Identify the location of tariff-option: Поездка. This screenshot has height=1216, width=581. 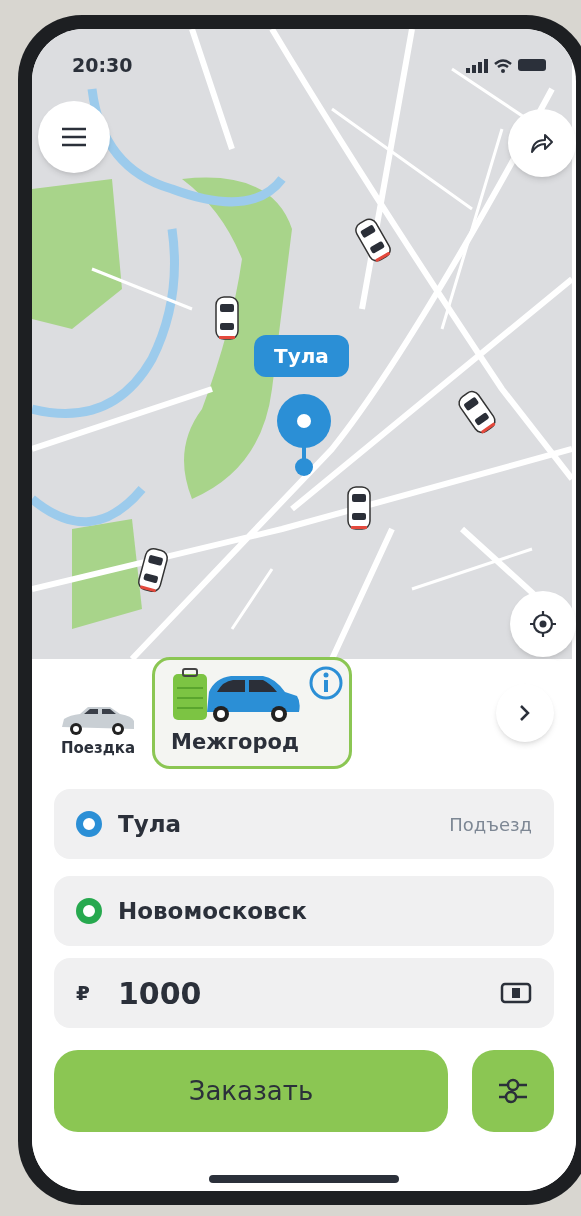
(98, 713).